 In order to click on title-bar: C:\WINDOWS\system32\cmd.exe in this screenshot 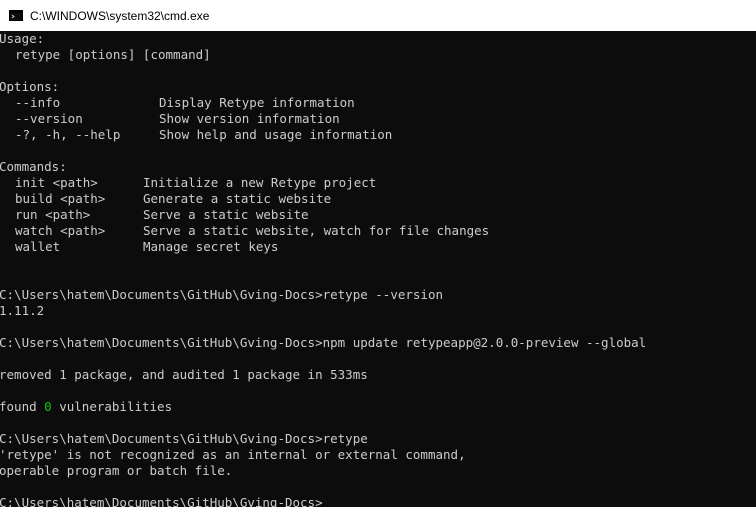, I will do `click(378, 15)`.